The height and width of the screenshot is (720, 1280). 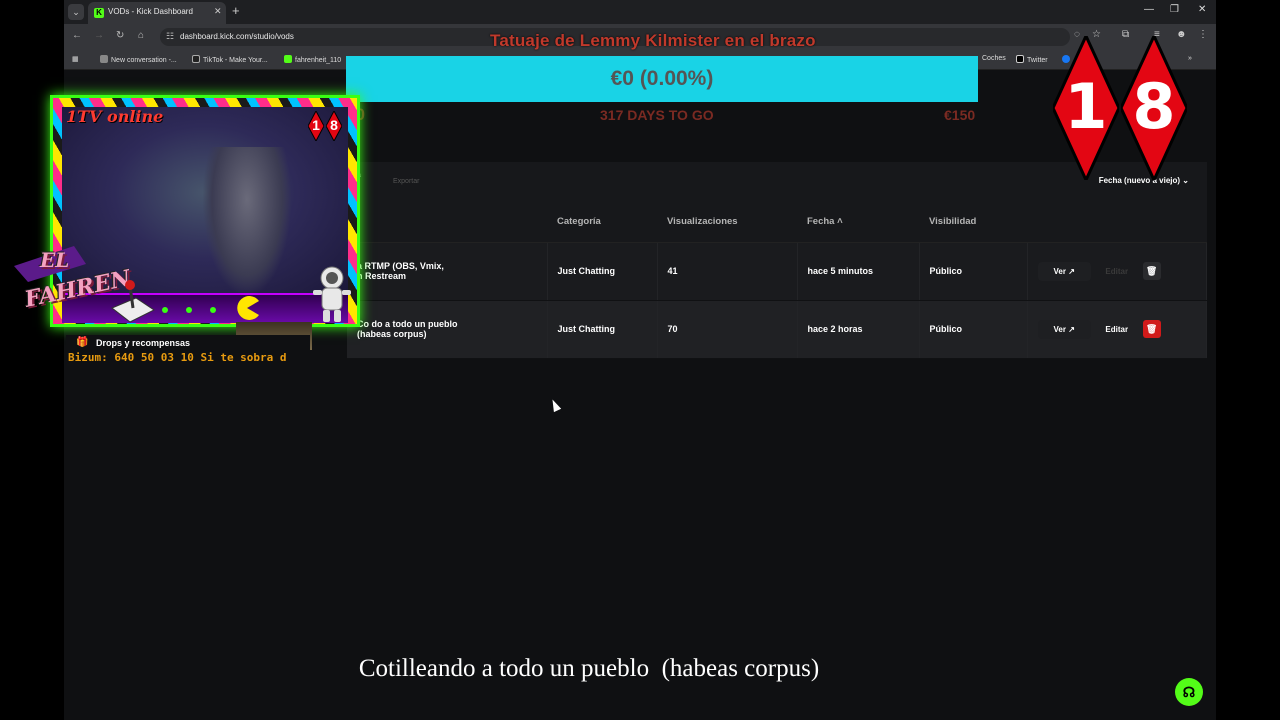 I want to click on goal-days-left: 317 DAYS TO GO, so click(x=657, y=115).